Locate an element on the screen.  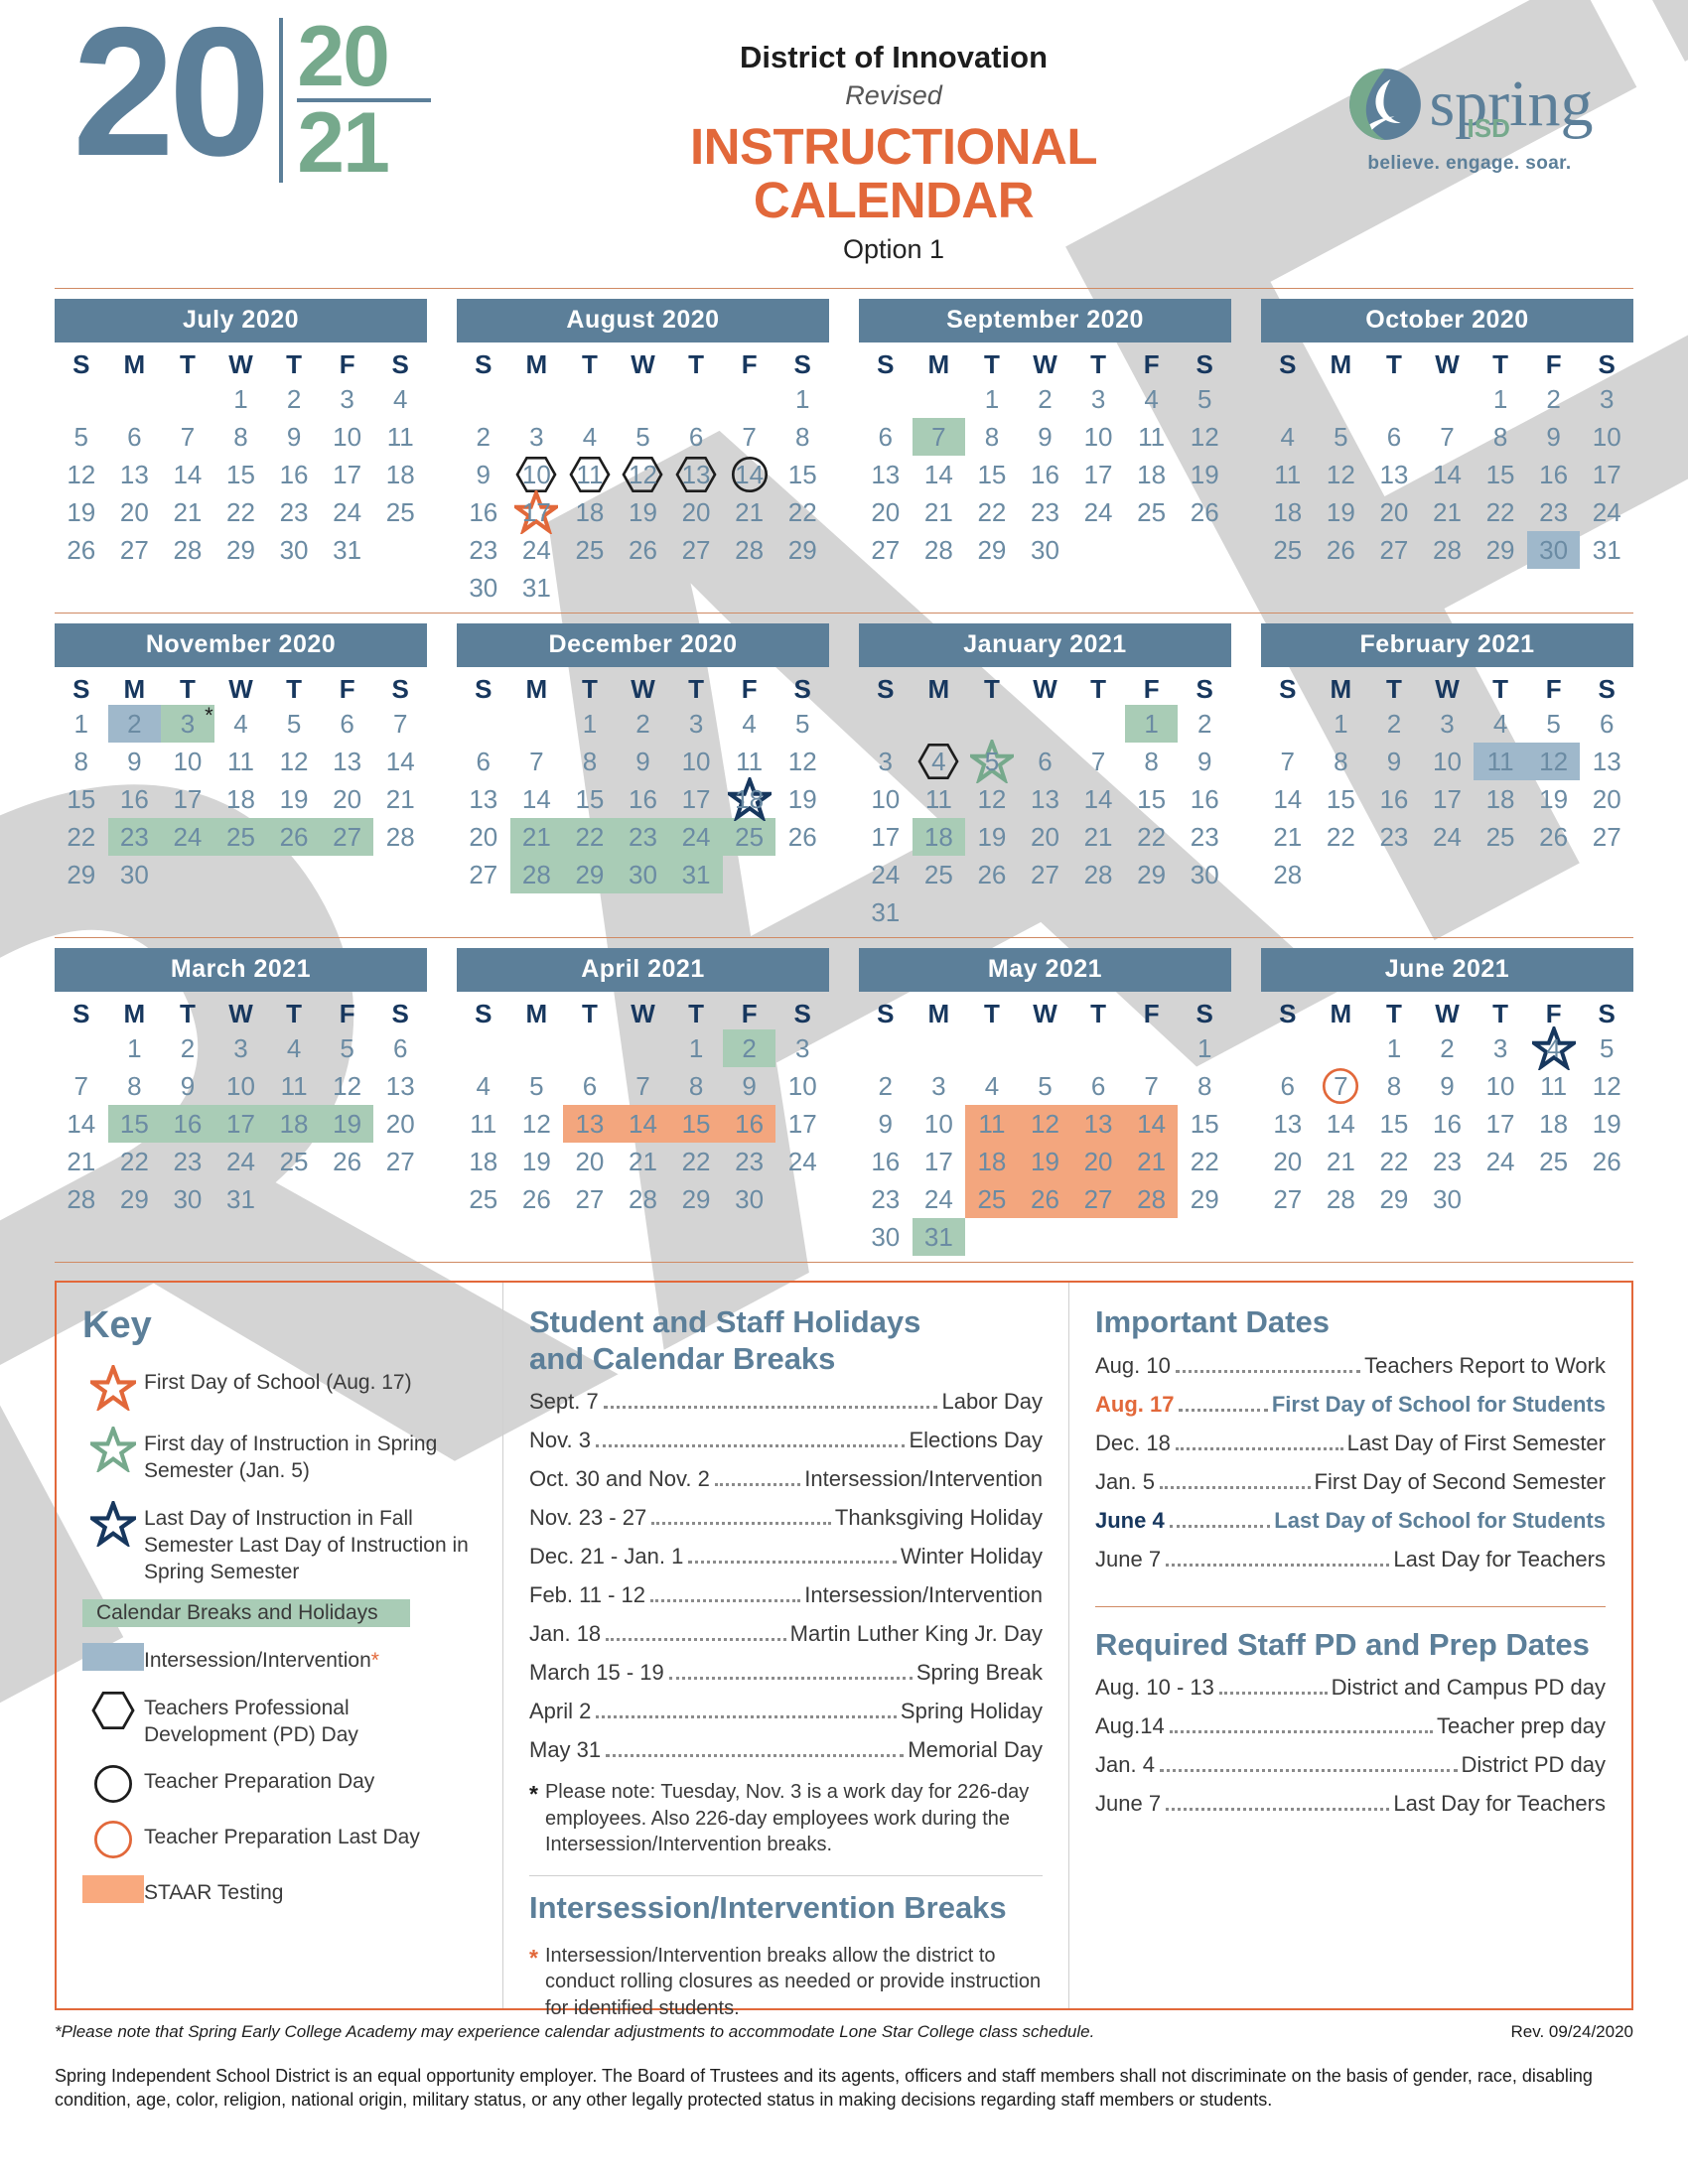
day-cell: 31 is located at coordinates (537, 588).